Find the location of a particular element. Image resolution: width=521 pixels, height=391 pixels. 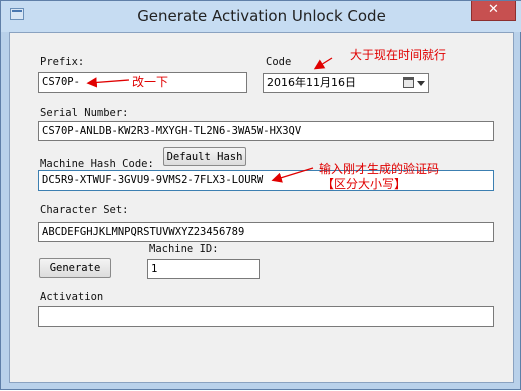

generate-button: Generate is located at coordinates (75, 268).